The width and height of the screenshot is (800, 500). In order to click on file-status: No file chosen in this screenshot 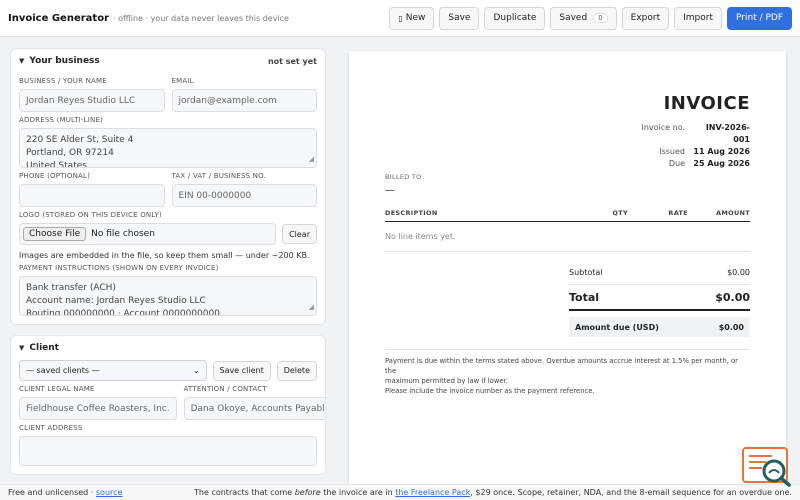, I will do `click(123, 234)`.